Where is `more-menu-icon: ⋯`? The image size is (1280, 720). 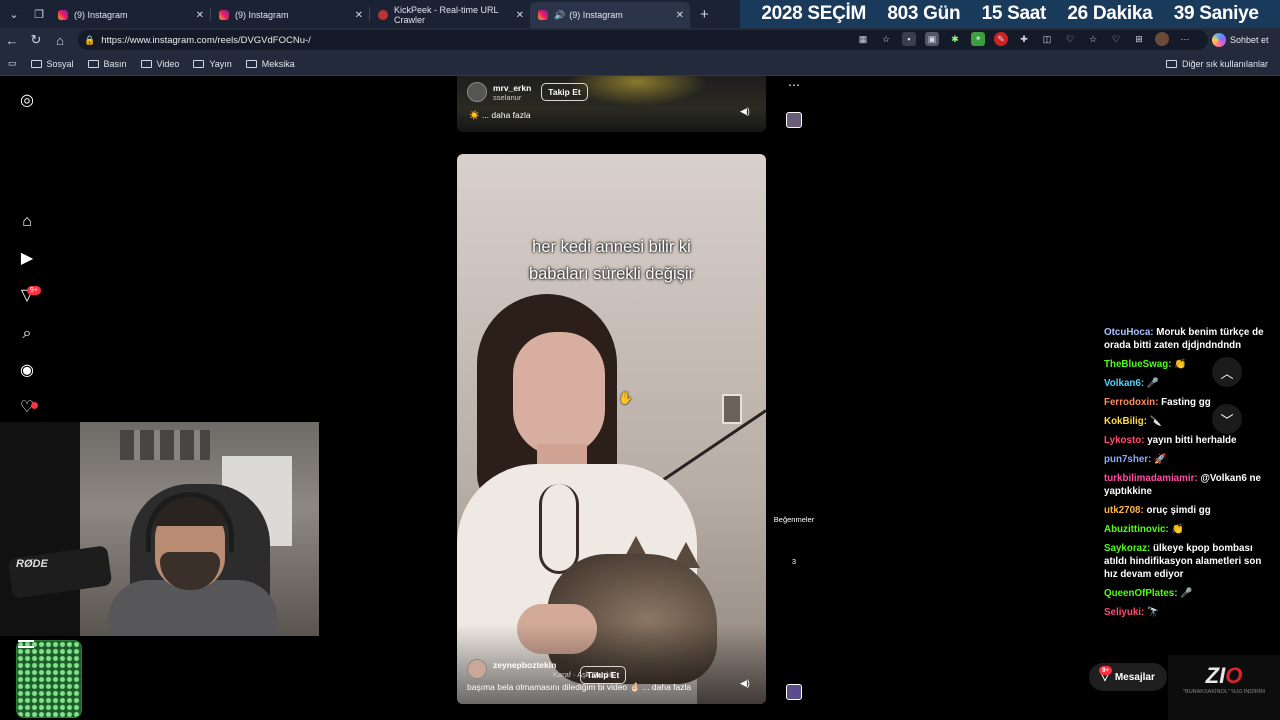
more-menu-icon: ⋯ is located at coordinates (1185, 39).